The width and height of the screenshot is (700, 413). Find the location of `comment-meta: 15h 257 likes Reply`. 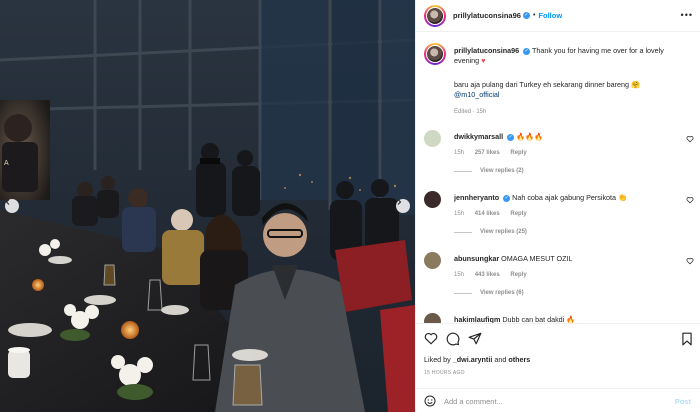

comment-meta: 15h 257 likes Reply is located at coordinates (495, 153).